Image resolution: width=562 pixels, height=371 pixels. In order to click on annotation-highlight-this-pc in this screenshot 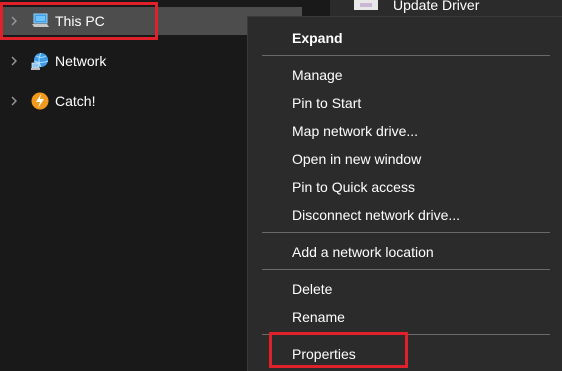, I will do `click(79, 21)`.